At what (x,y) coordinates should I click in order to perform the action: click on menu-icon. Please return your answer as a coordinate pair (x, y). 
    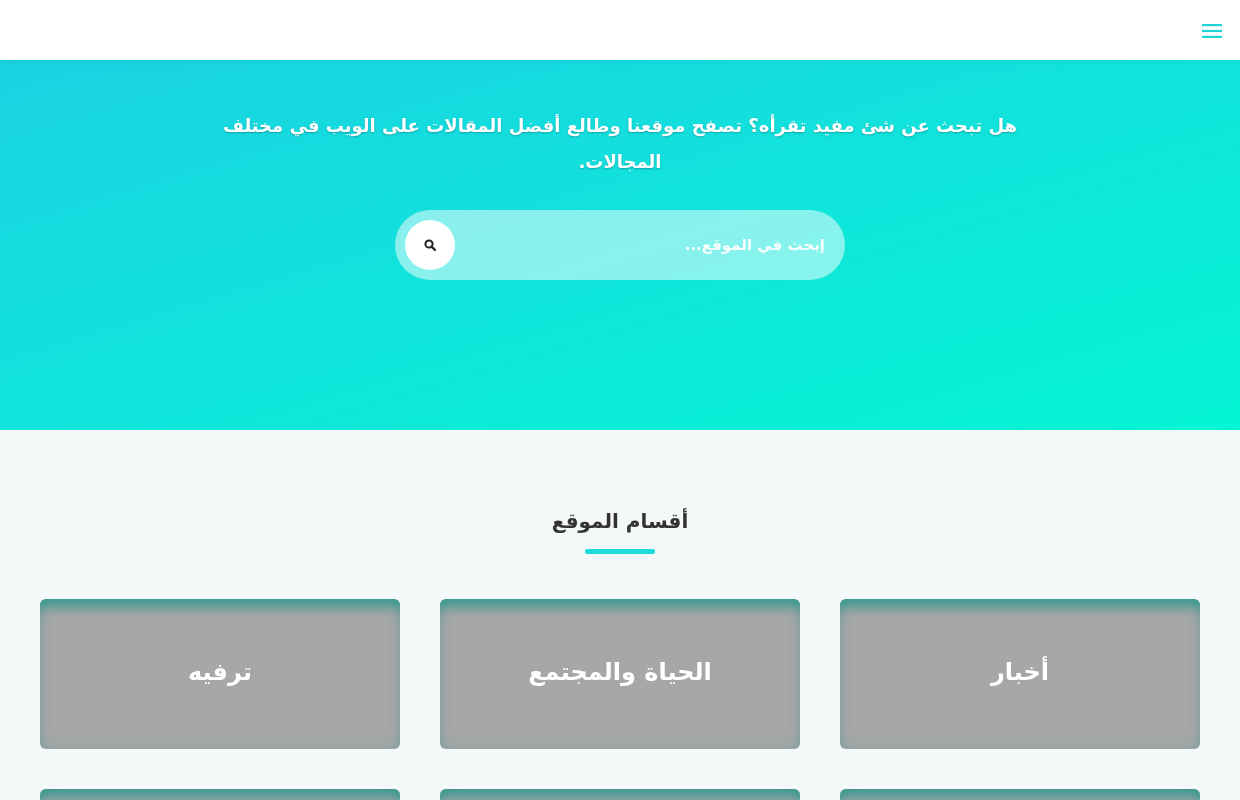
    Looking at the image, I should click on (1212, 30).